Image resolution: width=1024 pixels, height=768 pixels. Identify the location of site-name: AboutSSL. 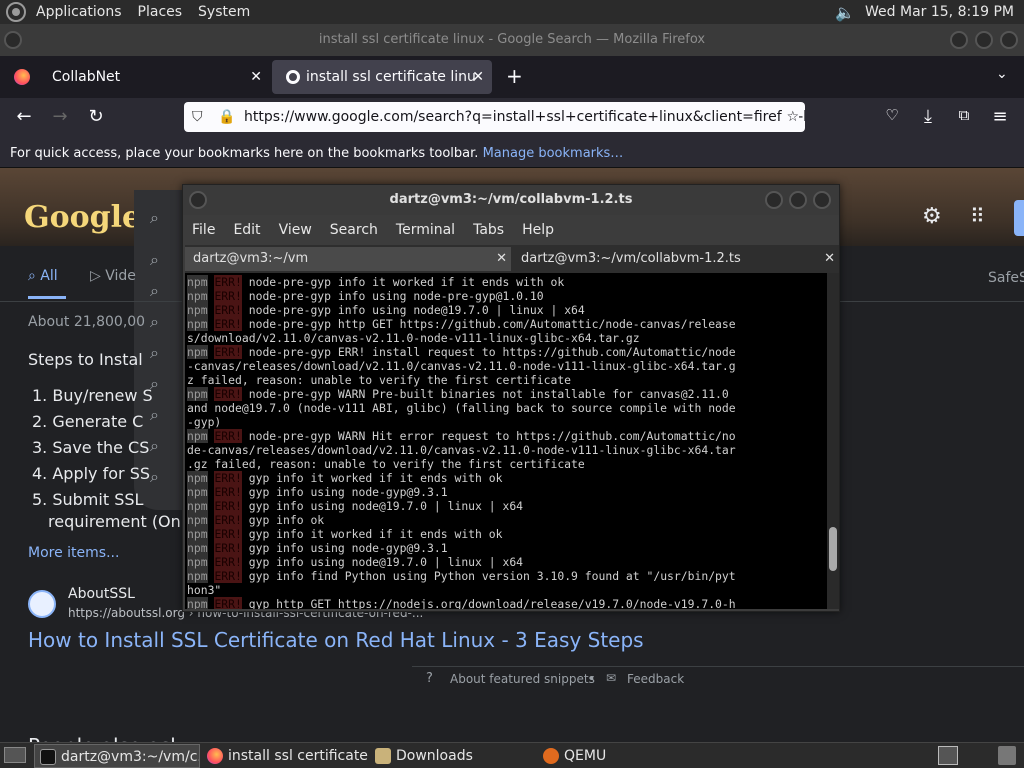
(101, 594).